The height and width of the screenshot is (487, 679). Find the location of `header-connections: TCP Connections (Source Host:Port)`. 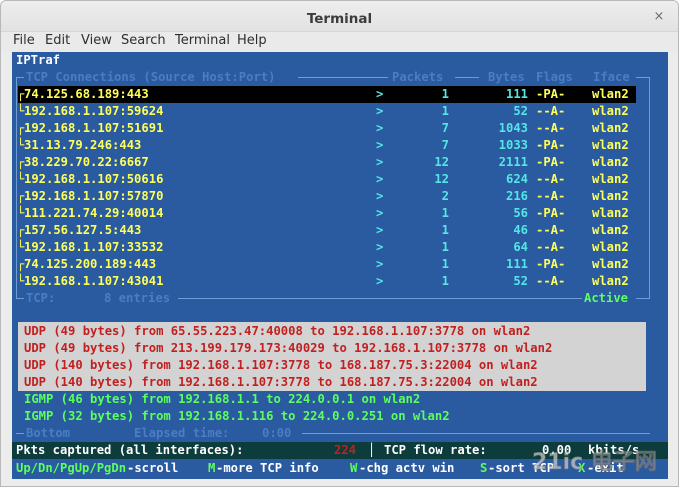

header-connections: TCP Connections (Source Host:Port) is located at coordinates (151, 77).